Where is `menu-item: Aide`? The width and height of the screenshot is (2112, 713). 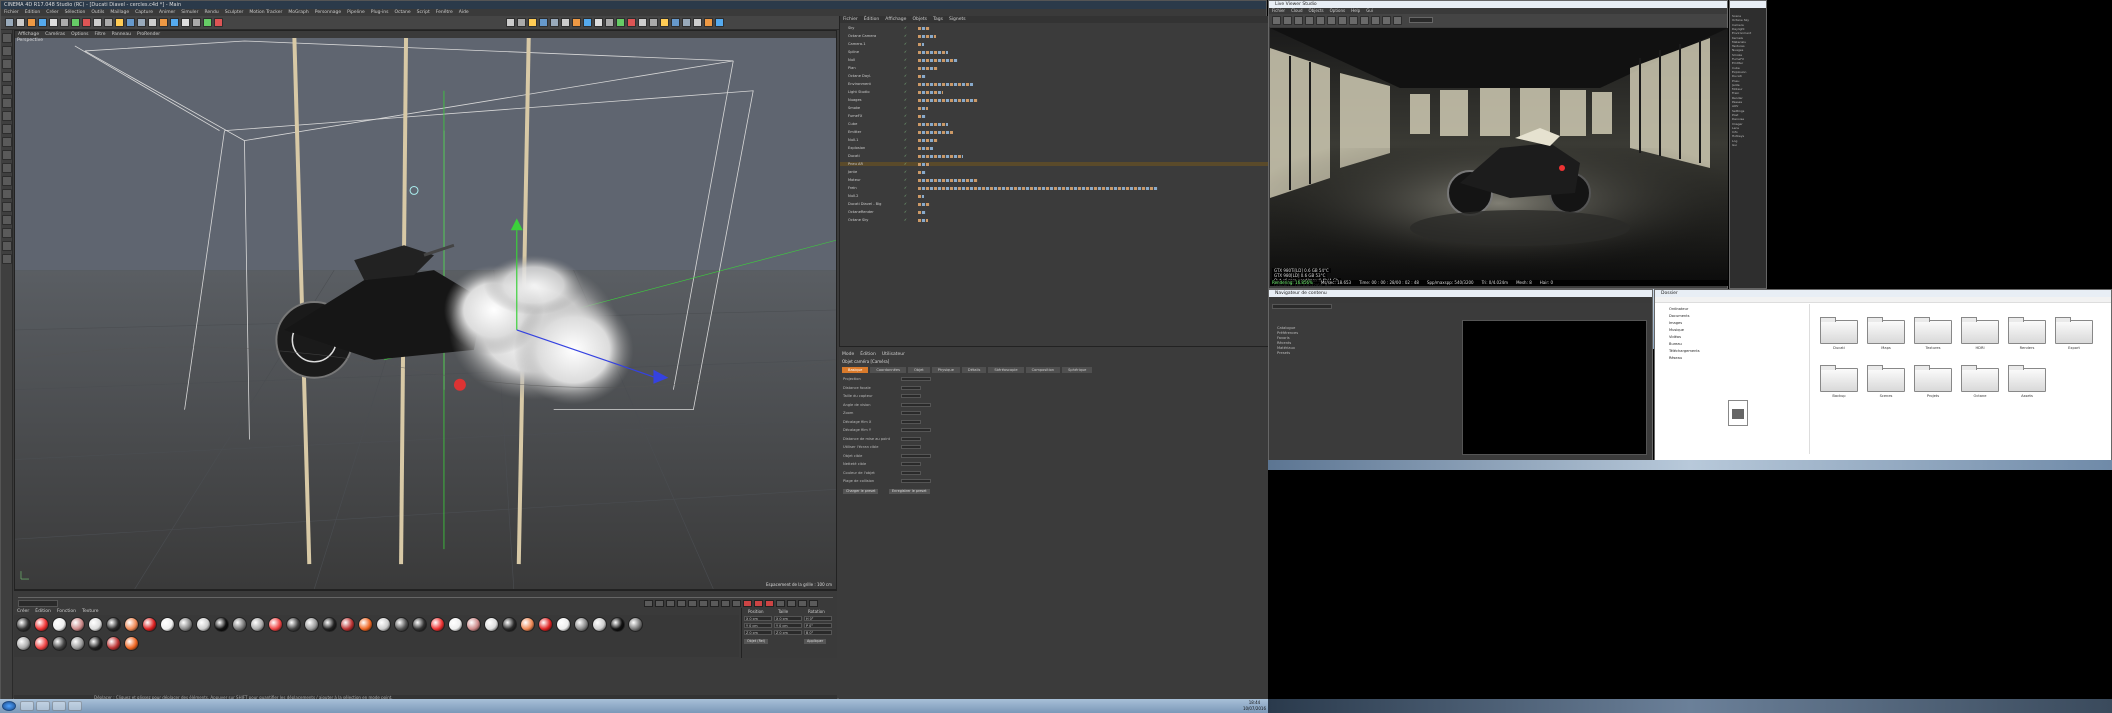
menu-item: Aide is located at coordinates (464, 12).